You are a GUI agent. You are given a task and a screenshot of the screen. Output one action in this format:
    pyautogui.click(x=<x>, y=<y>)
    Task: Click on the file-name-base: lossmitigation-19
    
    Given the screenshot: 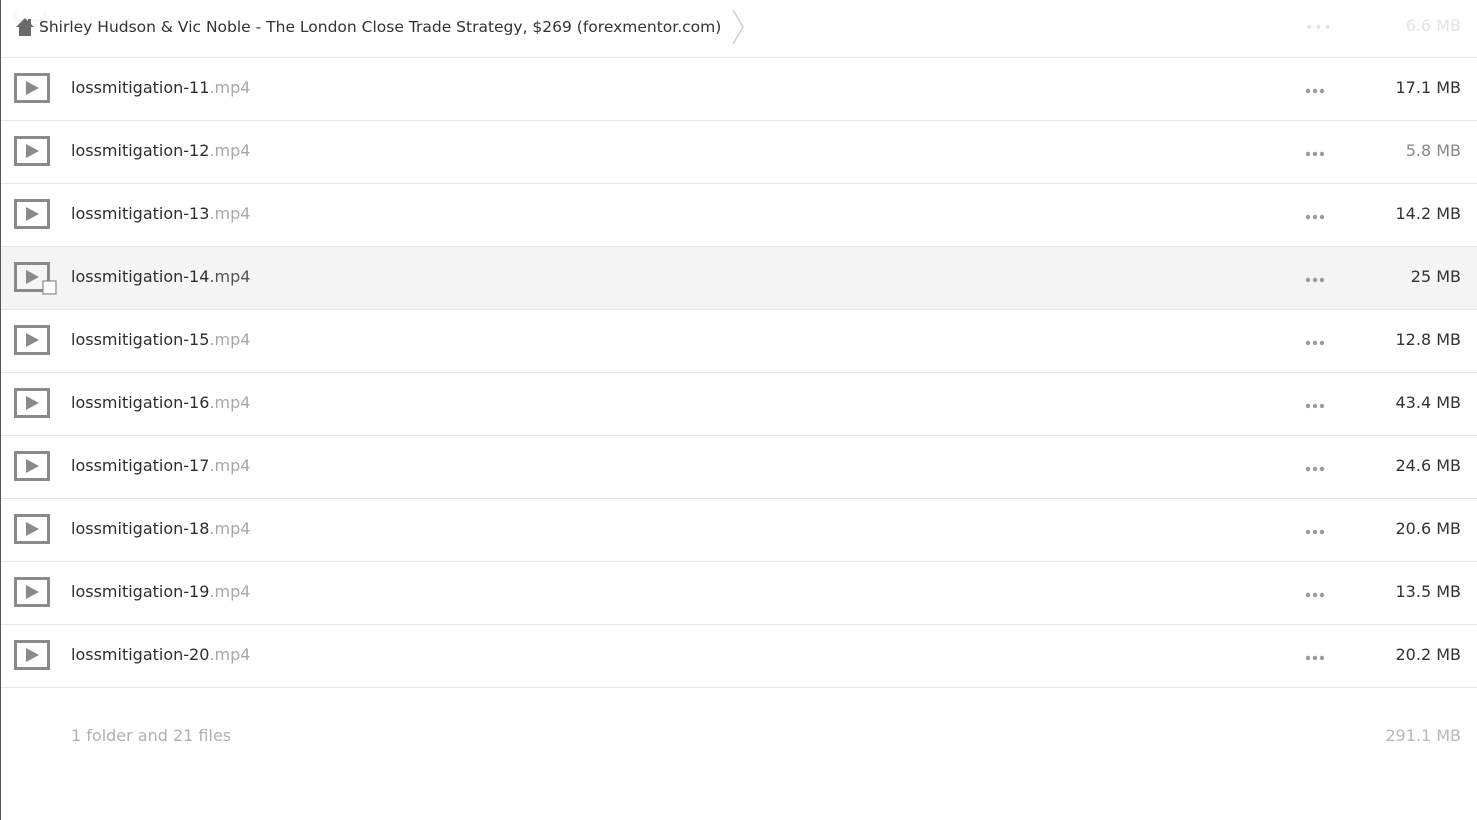 What is the action you would take?
    pyautogui.click(x=140, y=591)
    